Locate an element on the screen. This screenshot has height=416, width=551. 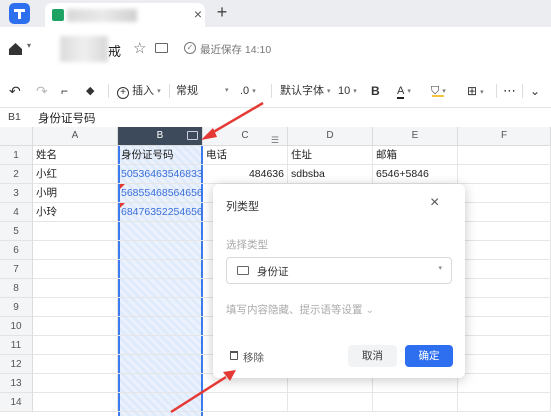
table-cell: 50536463546833 is located at coordinates (160, 174).